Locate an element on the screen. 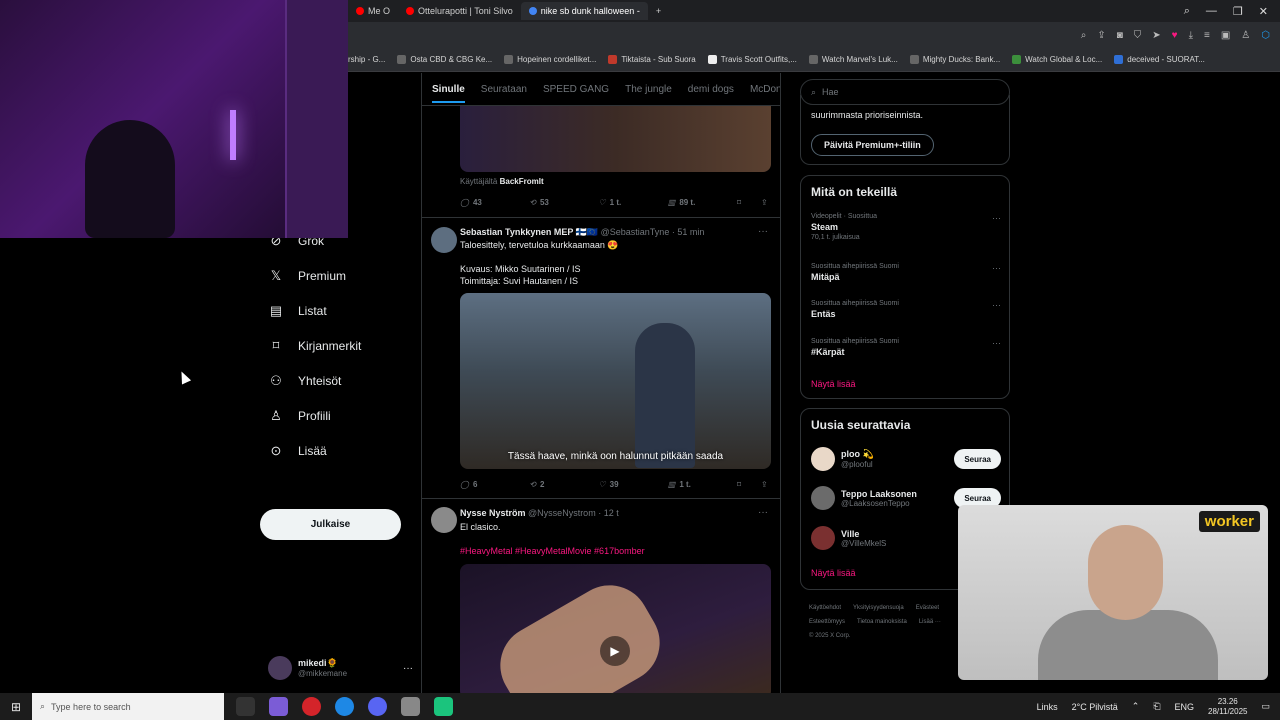 The height and width of the screenshot is (720, 1280). post-video: ▶ is located at coordinates (615, 628).